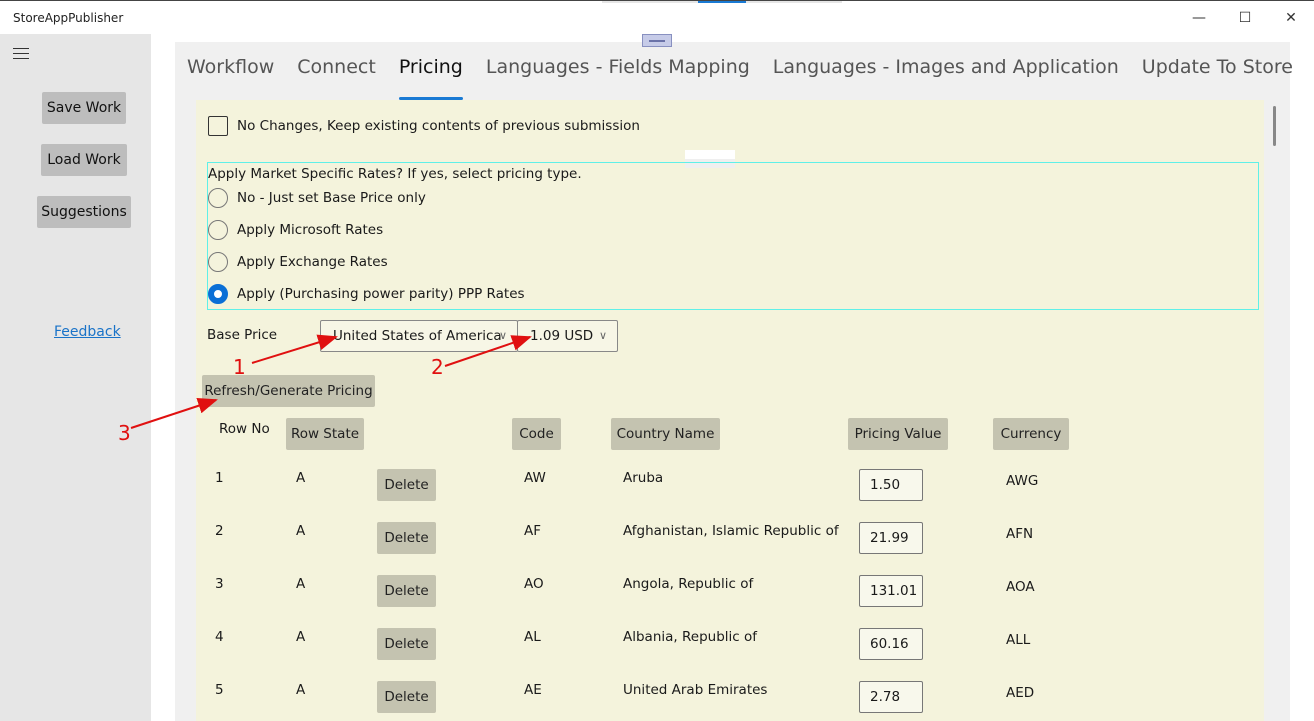  What do you see at coordinates (124, 433) in the screenshot?
I see `annotation-label-3: 3` at bounding box center [124, 433].